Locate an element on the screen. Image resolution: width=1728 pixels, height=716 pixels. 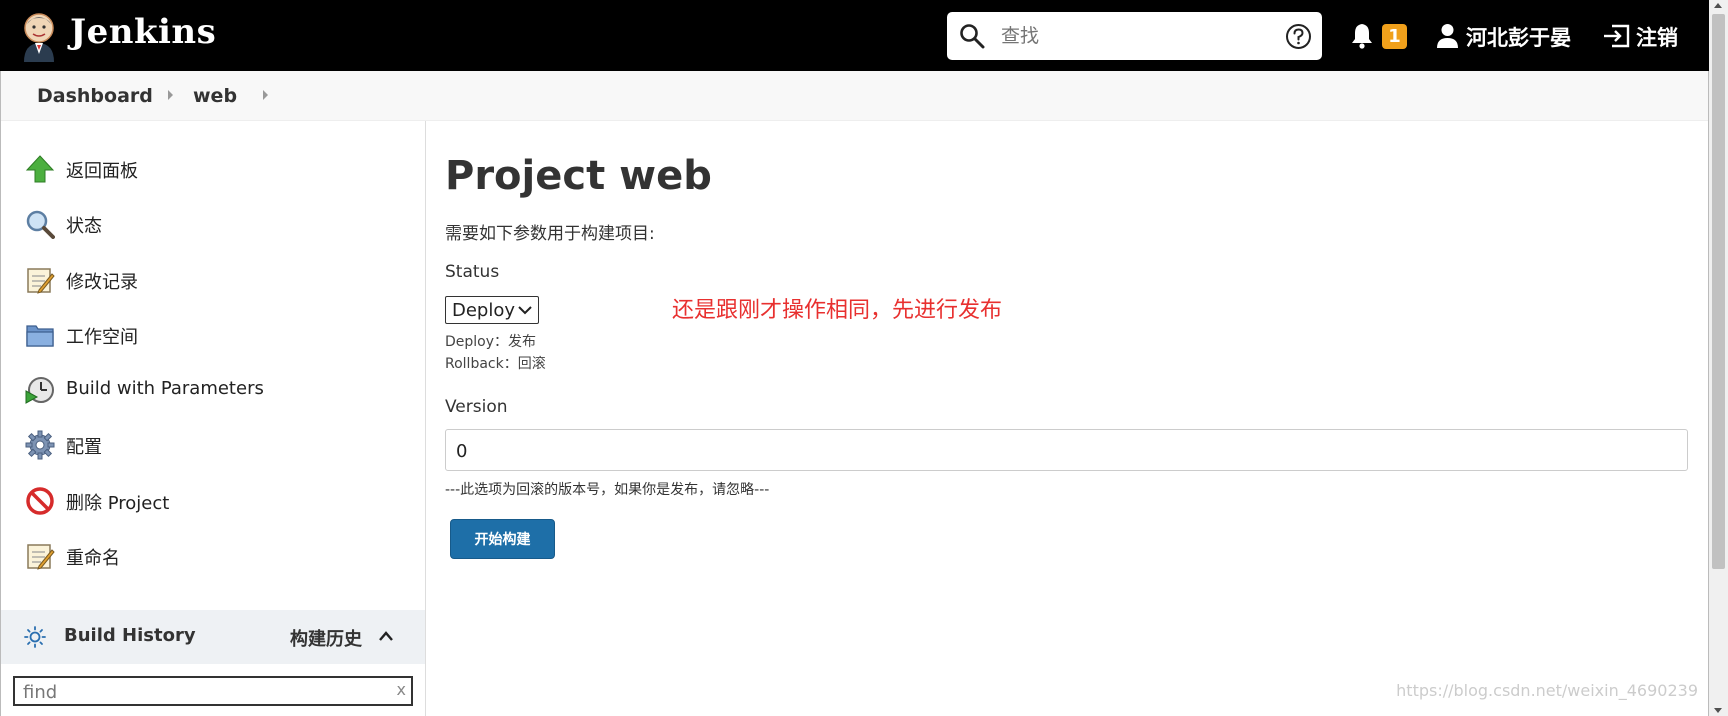
breadcrumb: Dashboard web is located at coordinates (854, 96).